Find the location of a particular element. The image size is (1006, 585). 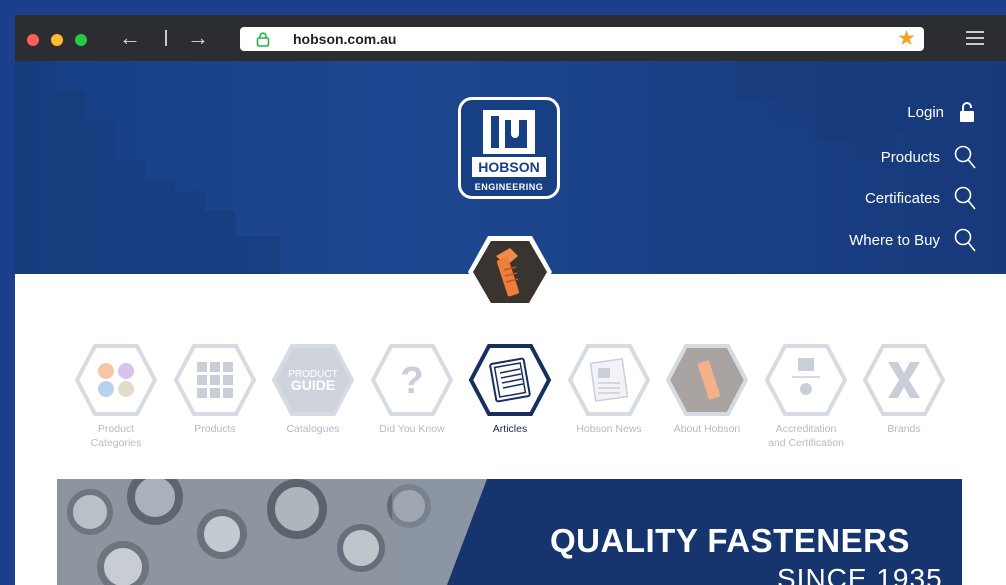

category-product-categories: Product Categories is located at coordinates (116, 396).